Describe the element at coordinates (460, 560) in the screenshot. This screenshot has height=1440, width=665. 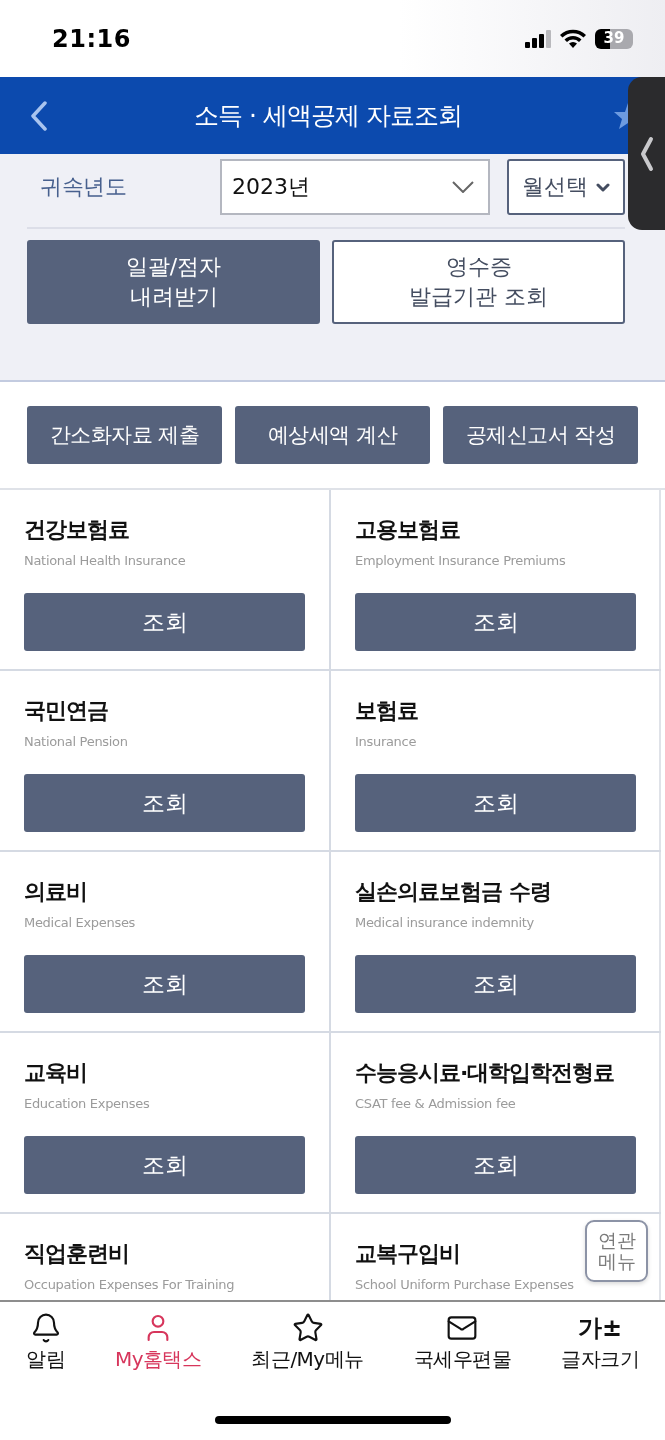
I see `category-subtitle: Employment Insurance Premiums` at that location.